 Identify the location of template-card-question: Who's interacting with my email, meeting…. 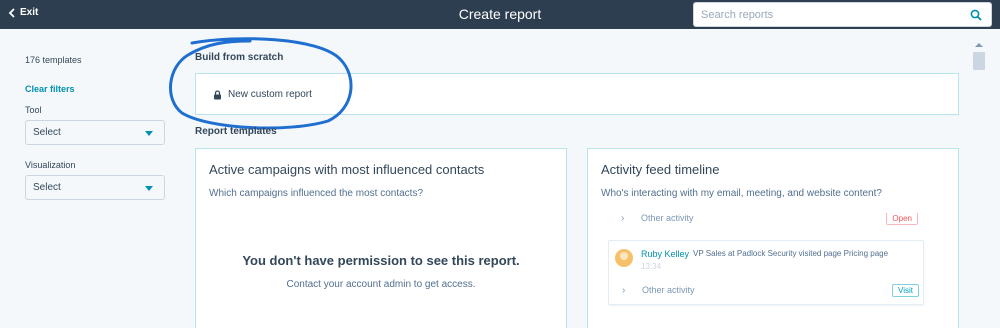
(741, 193).